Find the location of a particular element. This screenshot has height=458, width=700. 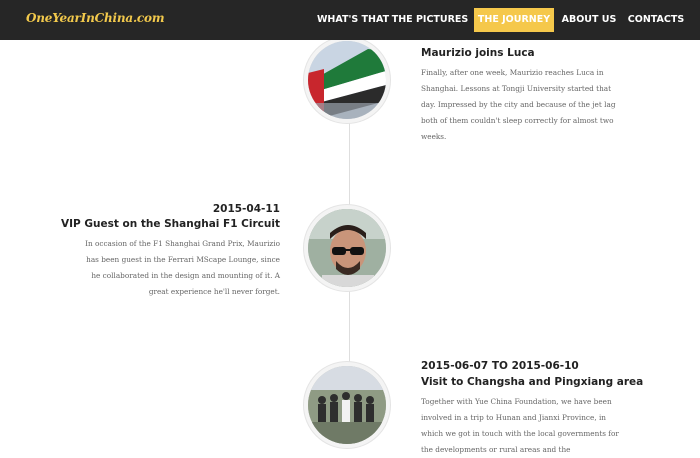

nav-item-about-us: ABOUT US is located at coordinates (589, 20).